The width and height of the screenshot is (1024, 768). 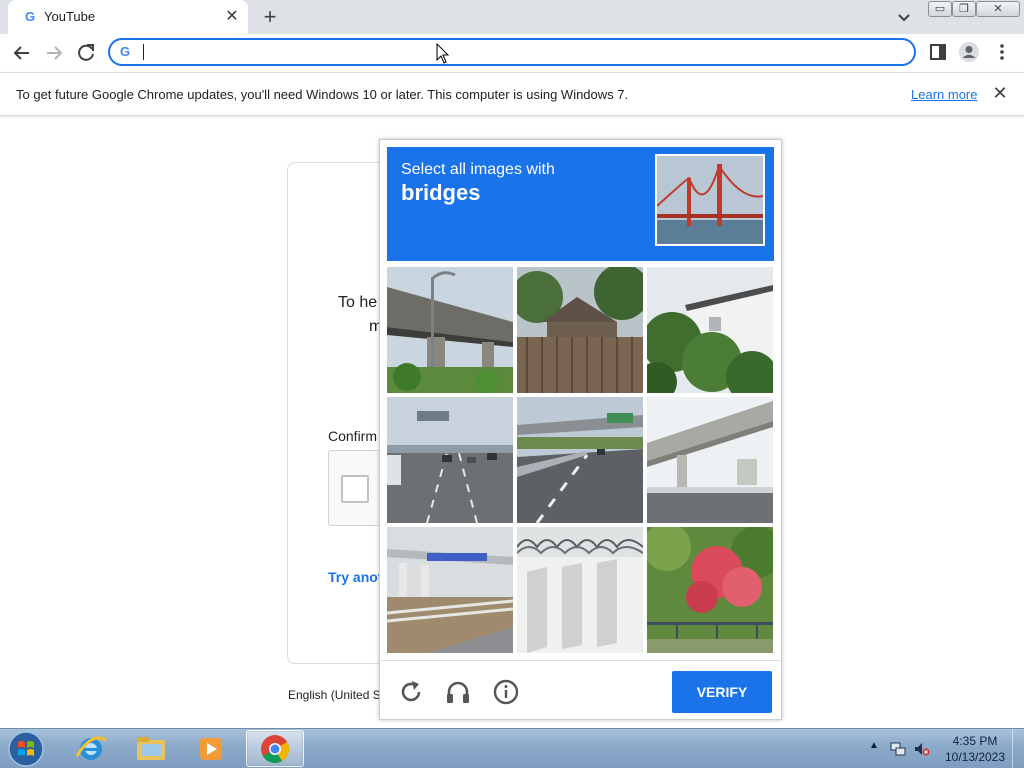 What do you see at coordinates (710, 200) in the screenshot?
I see `sample-bridge-image` at bounding box center [710, 200].